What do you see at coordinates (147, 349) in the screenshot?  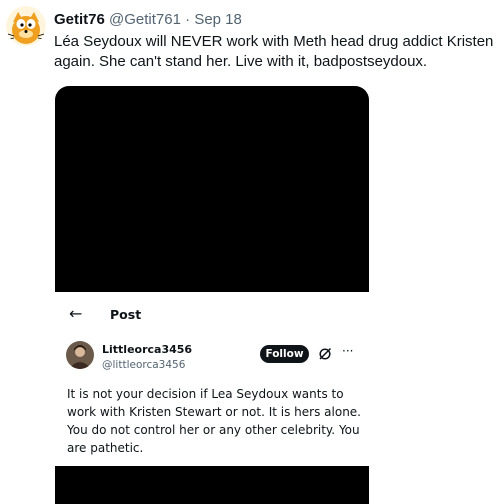 I see `embedded-author-name: Littleorca3456` at bounding box center [147, 349].